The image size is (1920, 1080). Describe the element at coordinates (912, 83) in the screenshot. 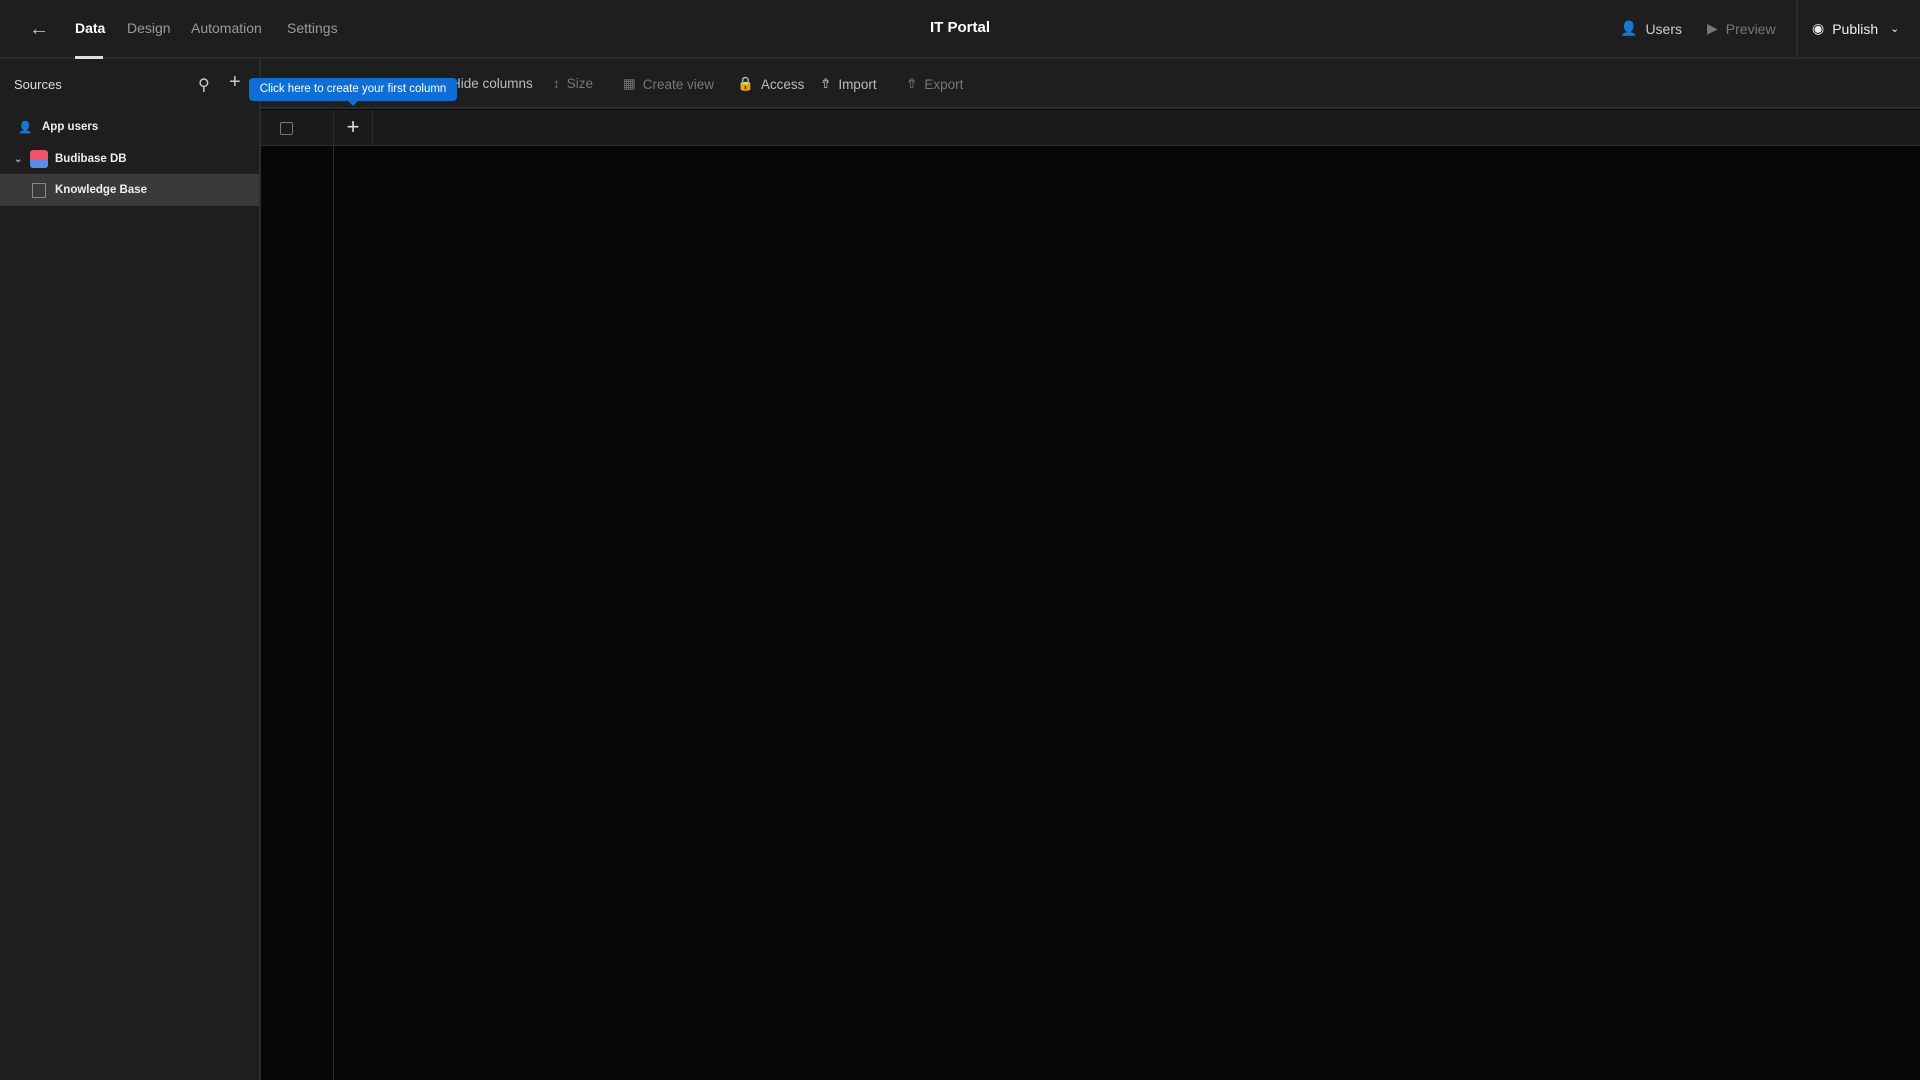

I see `export-icon: ⇮` at that location.